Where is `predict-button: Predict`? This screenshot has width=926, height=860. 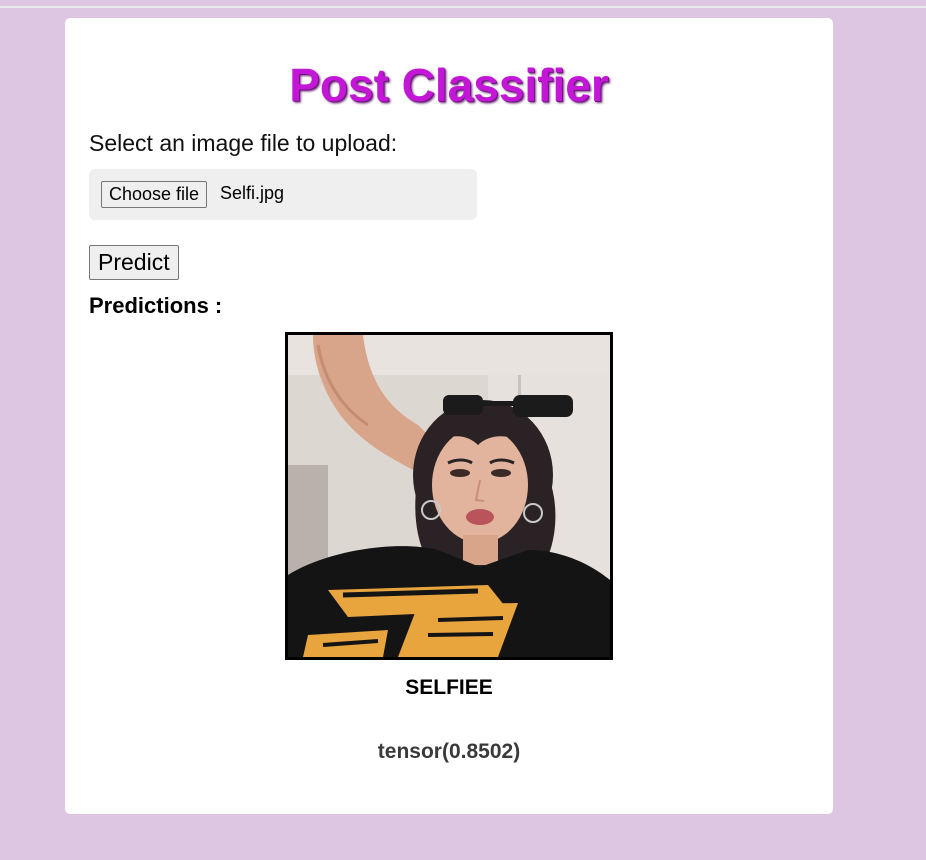
predict-button: Predict is located at coordinates (134, 262).